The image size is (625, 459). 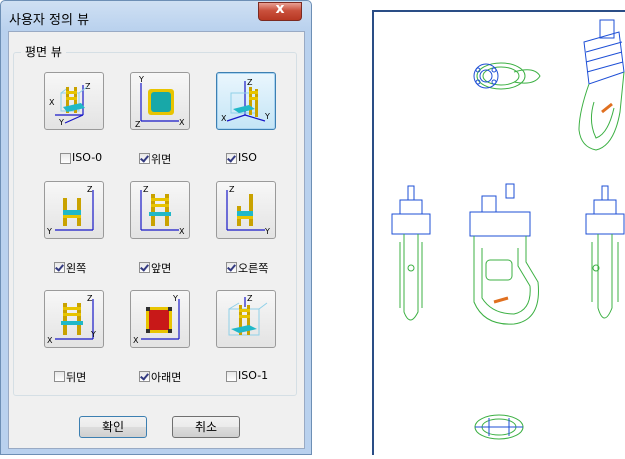 I want to click on view-tile-bottom: Y X, so click(x=160, y=319).